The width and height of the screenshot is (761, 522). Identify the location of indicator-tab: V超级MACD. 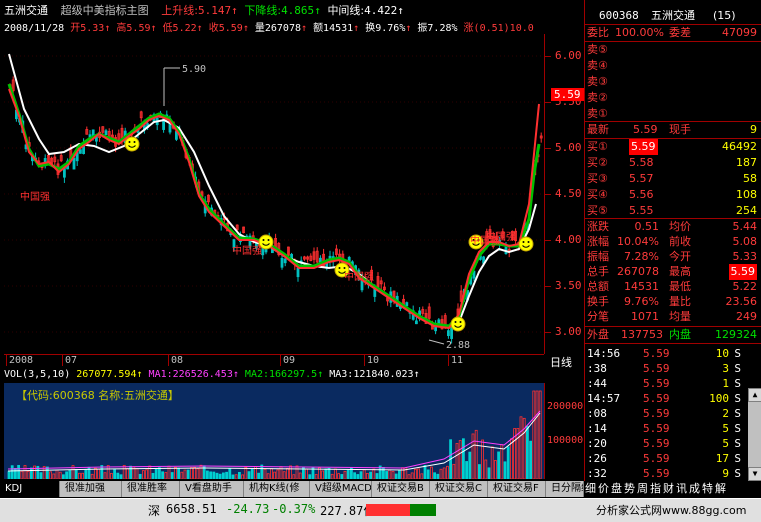
(341, 489).